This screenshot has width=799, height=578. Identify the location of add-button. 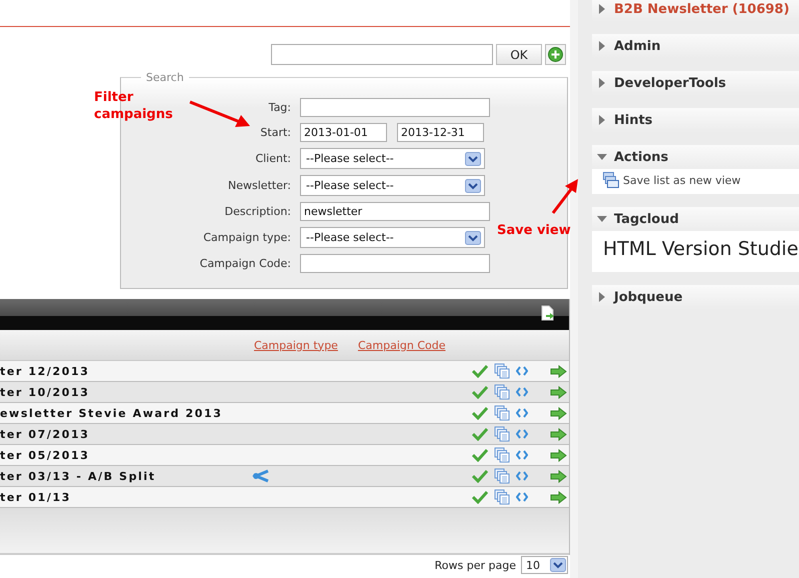
(555, 54).